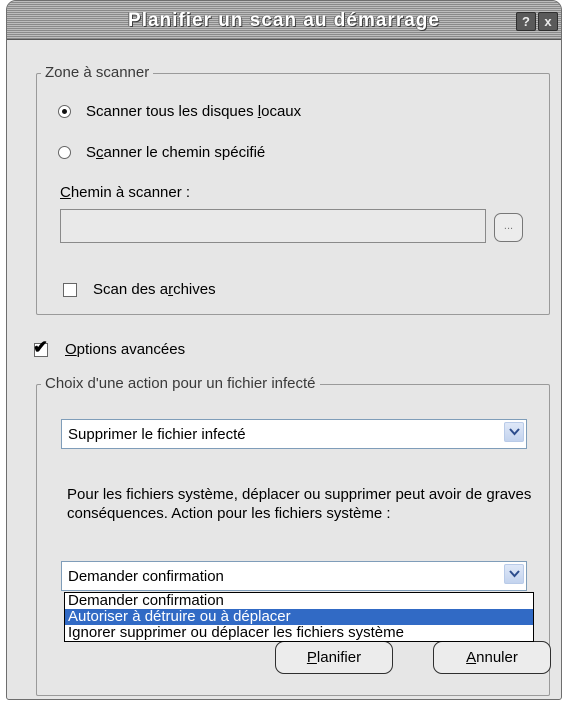  I want to click on dropdown-option-highlighted: Autoriser à détruire ou à déplacer, so click(299, 617).